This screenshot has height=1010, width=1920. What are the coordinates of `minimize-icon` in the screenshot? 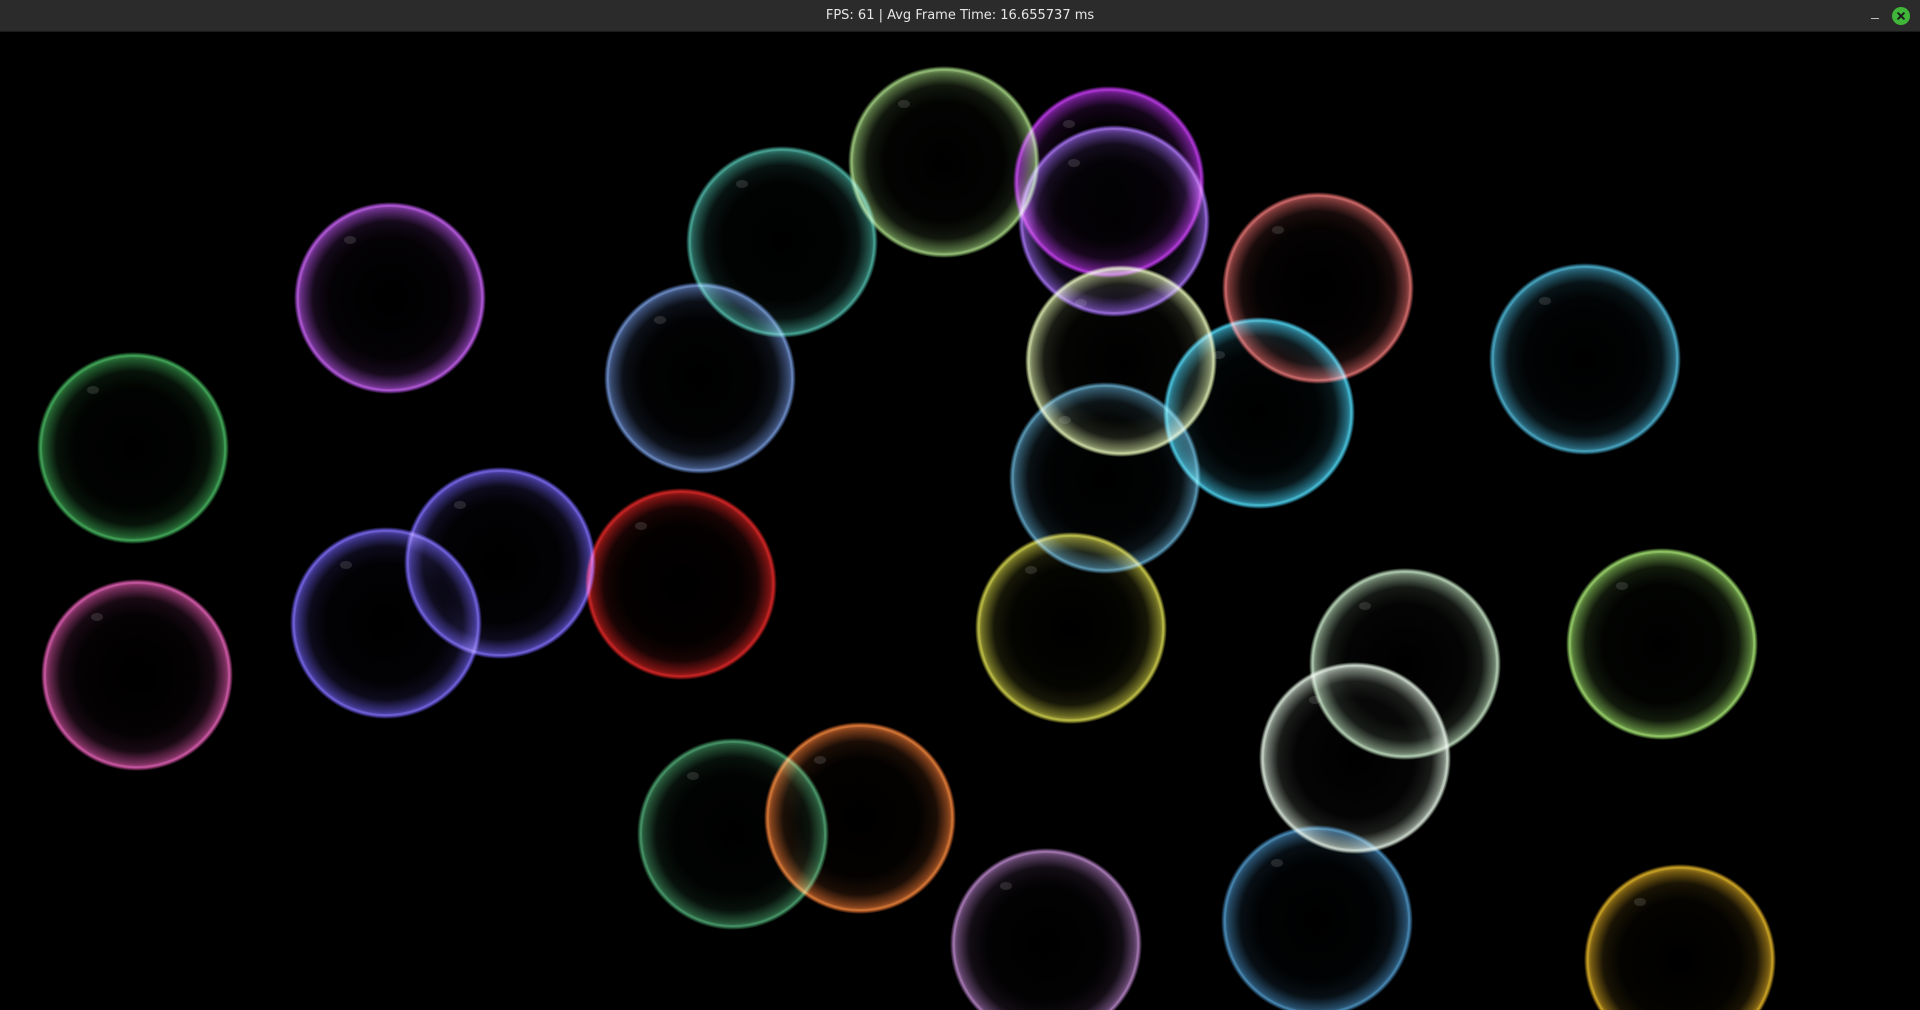 It's located at (1875, 16).